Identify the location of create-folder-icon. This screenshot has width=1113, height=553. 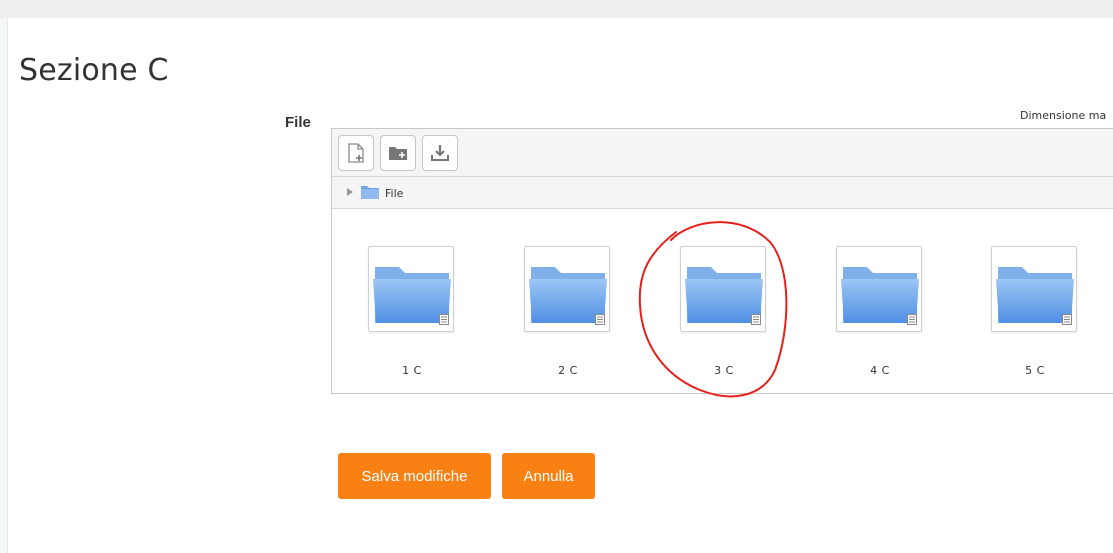
(398, 153).